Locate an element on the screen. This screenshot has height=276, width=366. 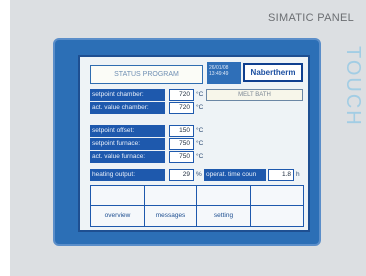
heating-output-label: heating output: is located at coordinates (127, 175).